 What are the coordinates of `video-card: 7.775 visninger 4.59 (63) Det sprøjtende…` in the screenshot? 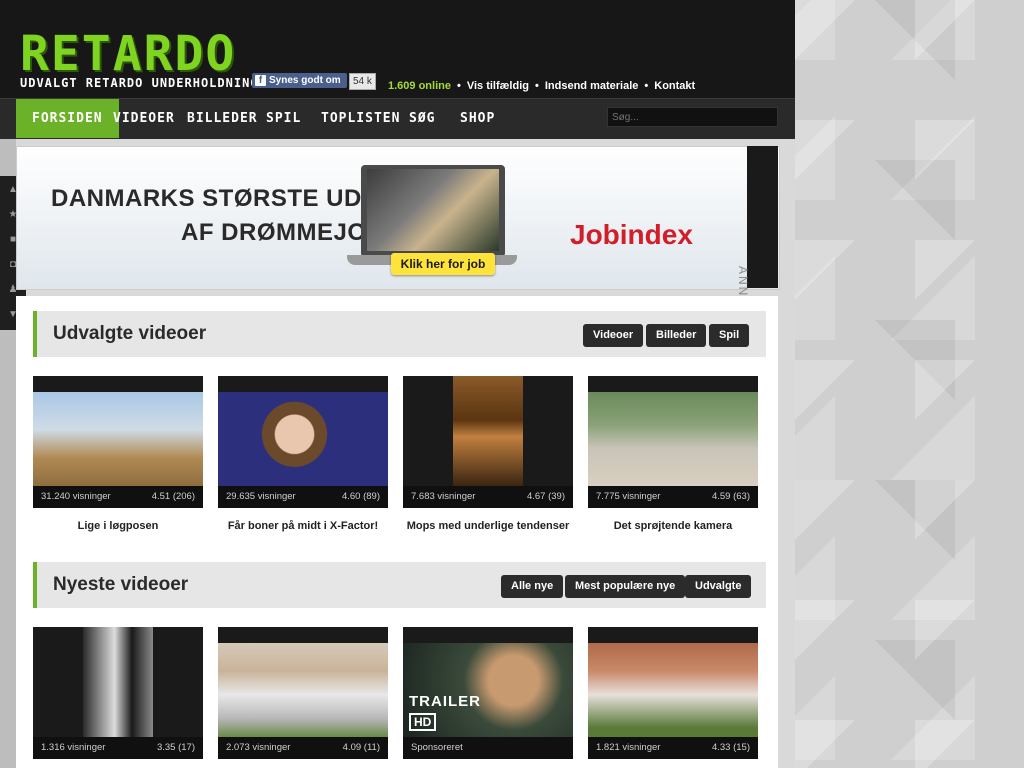 It's located at (673, 454).